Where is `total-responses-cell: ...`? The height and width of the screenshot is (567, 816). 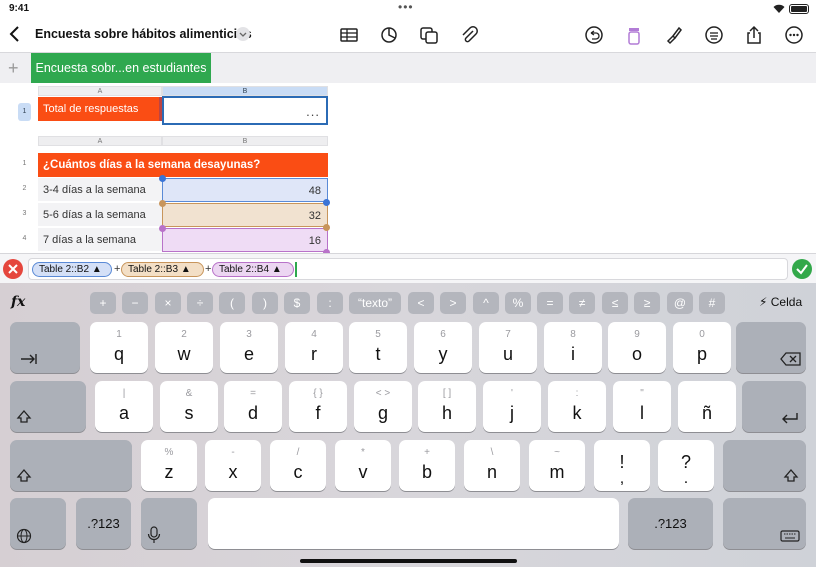 total-responses-cell: ... is located at coordinates (245, 110).